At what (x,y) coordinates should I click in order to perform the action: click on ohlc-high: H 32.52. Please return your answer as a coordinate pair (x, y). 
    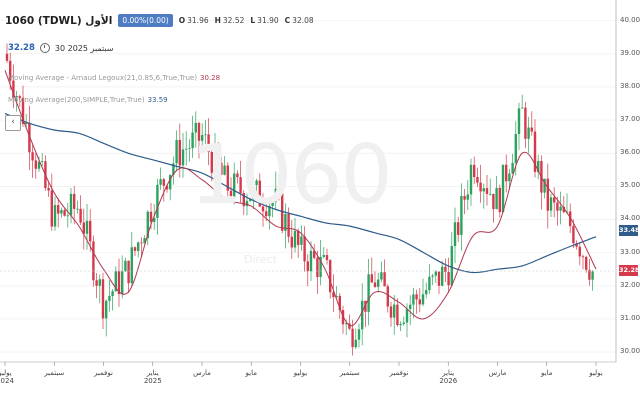
    Looking at the image, I should click on (229, 20).